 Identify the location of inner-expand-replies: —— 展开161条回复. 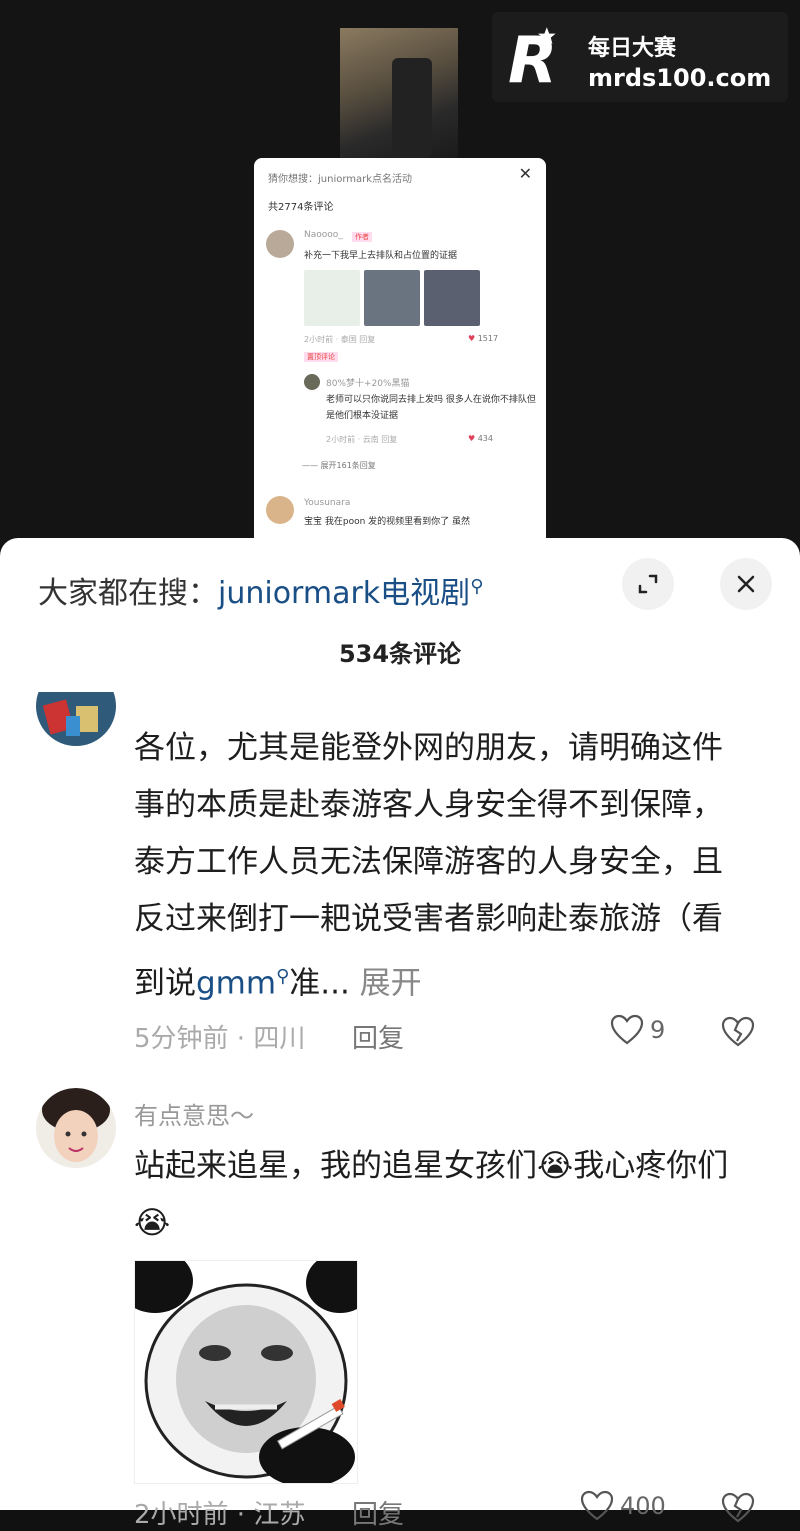
(339, 465).